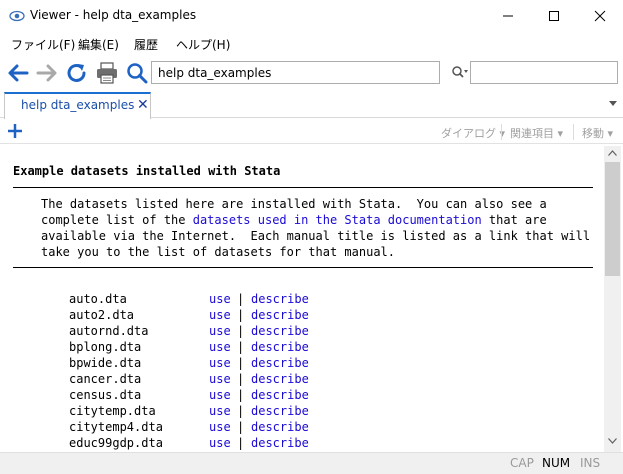 The width and height of the screenshot is (623, 474). What do you see at coordinates (105, 363) in the screenshot?
I see `dataset-filename: bpwide.dta` at bounding box center [105, 363].